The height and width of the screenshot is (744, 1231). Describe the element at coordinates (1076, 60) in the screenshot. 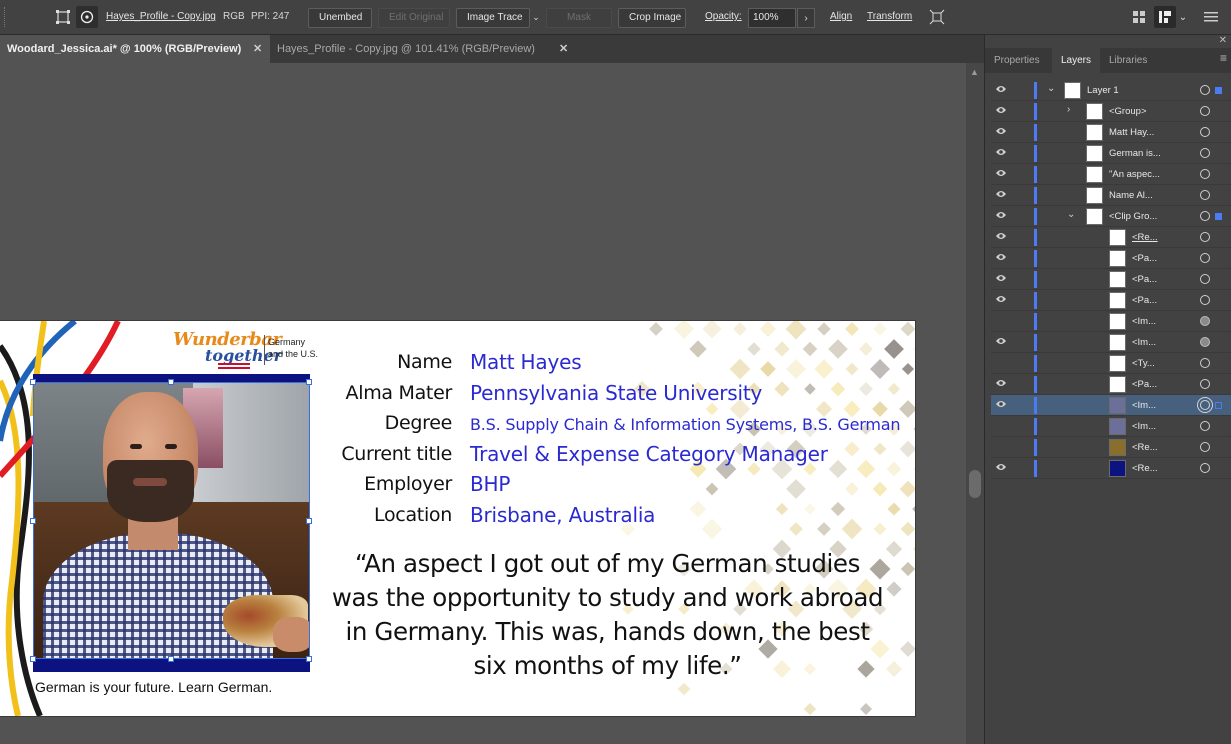

I see `tab-layers: Layers` at that location.